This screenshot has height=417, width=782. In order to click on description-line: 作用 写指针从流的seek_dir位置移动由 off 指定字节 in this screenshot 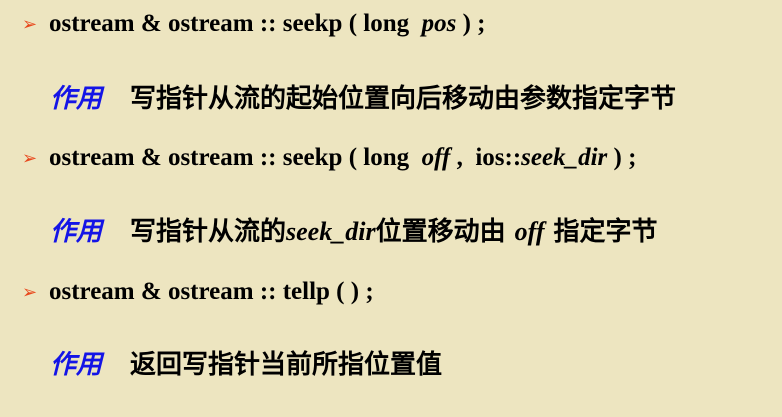, I will do `click(354, 229)`.